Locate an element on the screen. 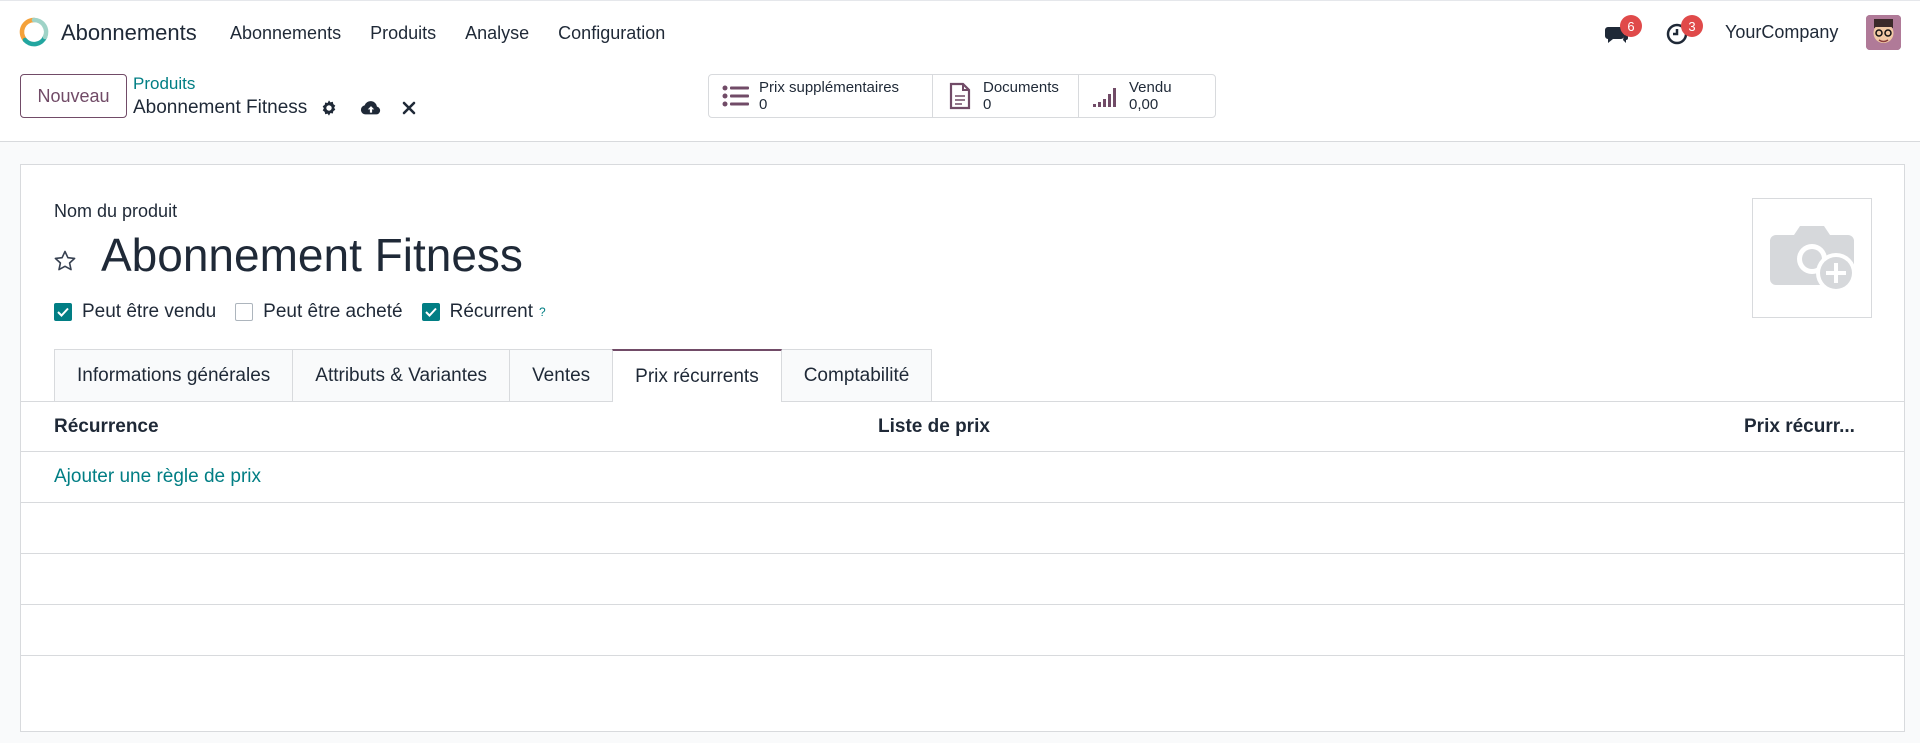 The width and height of the screenshot is (1920, 743). tab-accounting: Comptabilité is located at coordinates (856, 375).